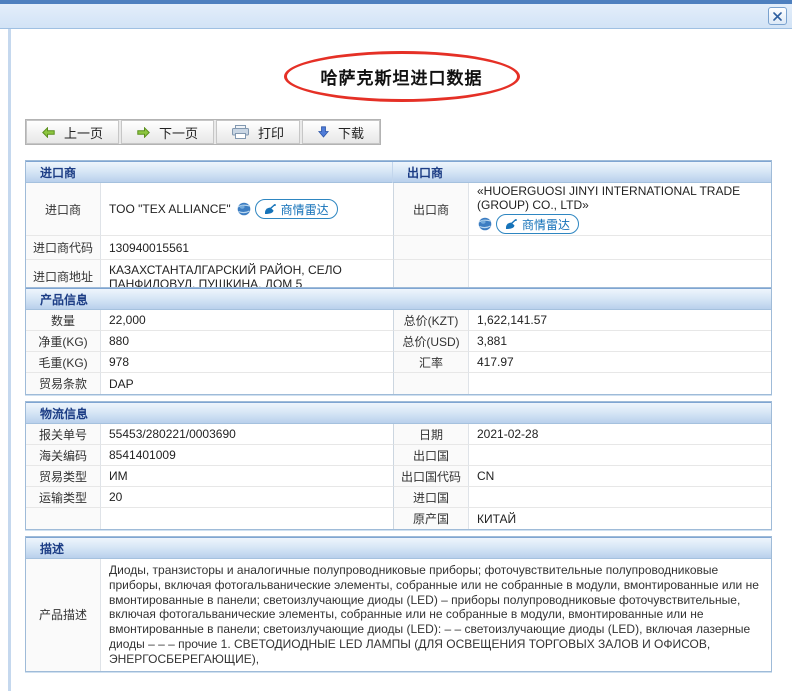 Image resolution: width=792 pixels, height=691 pixels. I want to click on download-label: 下载, so click(351, 133).